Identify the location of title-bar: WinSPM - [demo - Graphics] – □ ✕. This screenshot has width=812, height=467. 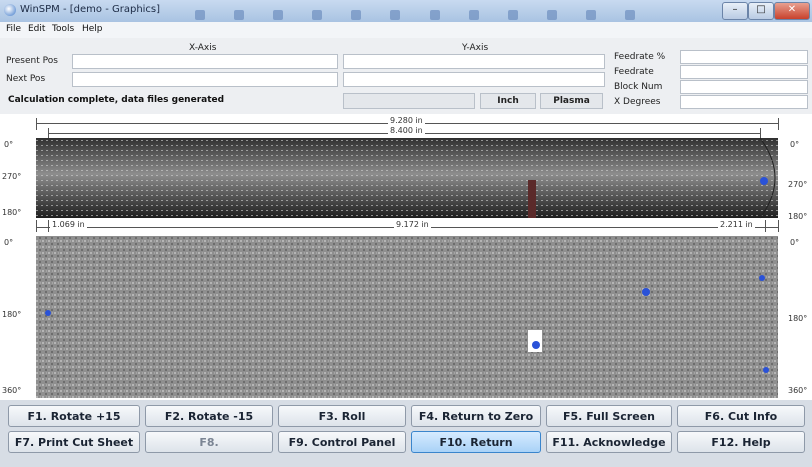
(406, 11).